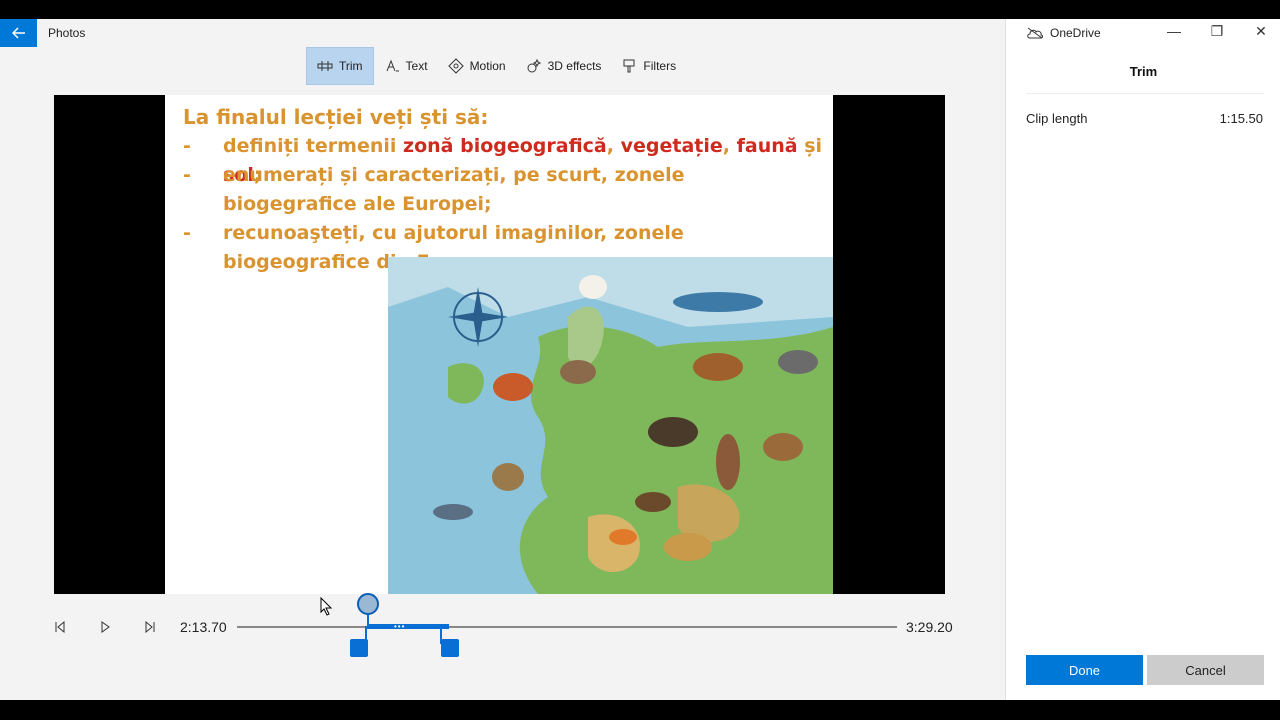 Image resolution: width=1280 pixels, height=720 pixels. Describe the element at coordinates (1035, 33) in the screenshot. I see `onedrive-cloud-icon` at that location.